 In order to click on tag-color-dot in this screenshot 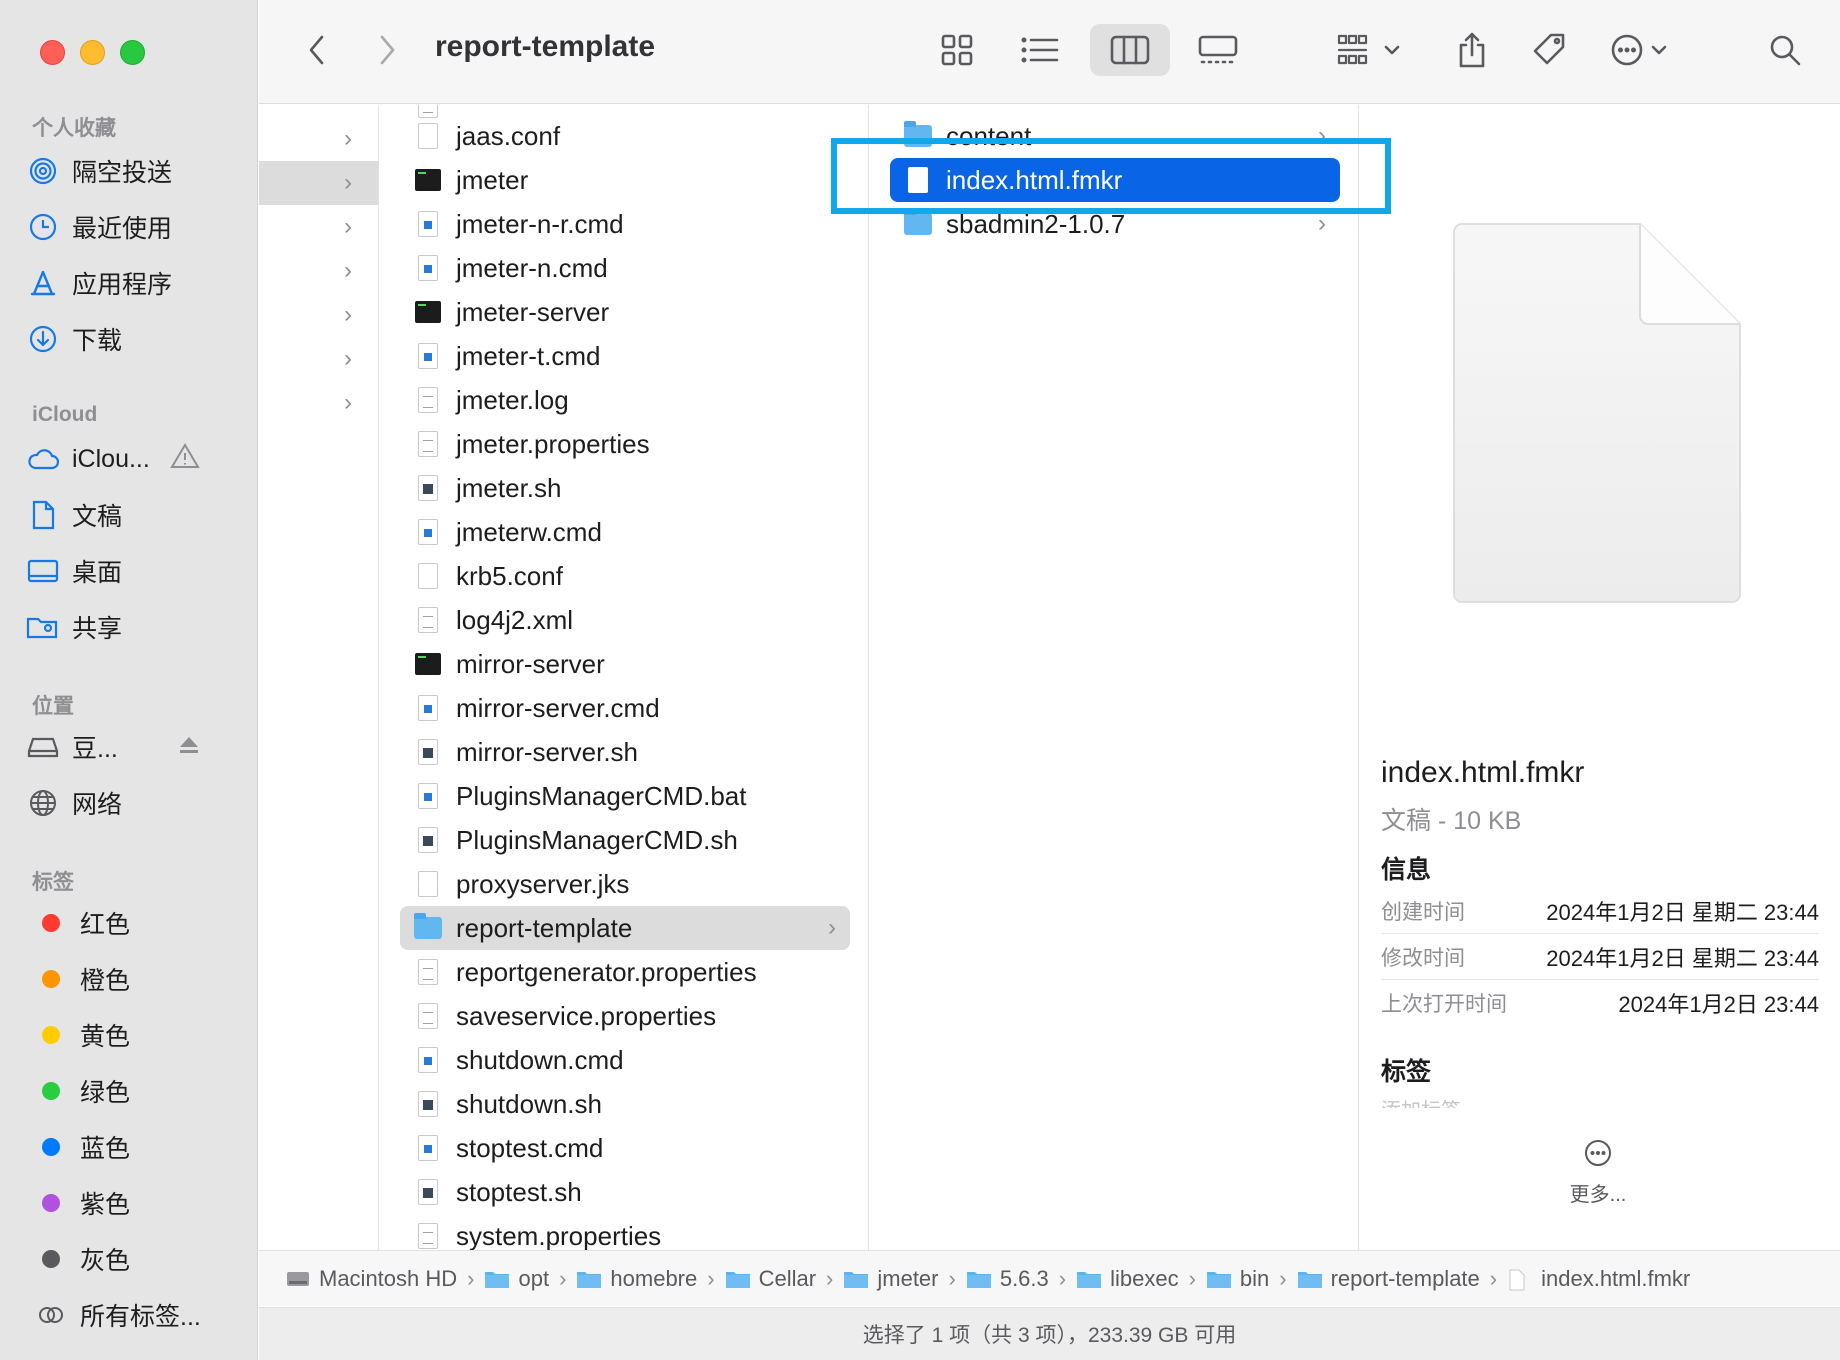, I will do `click(51, 979)`.